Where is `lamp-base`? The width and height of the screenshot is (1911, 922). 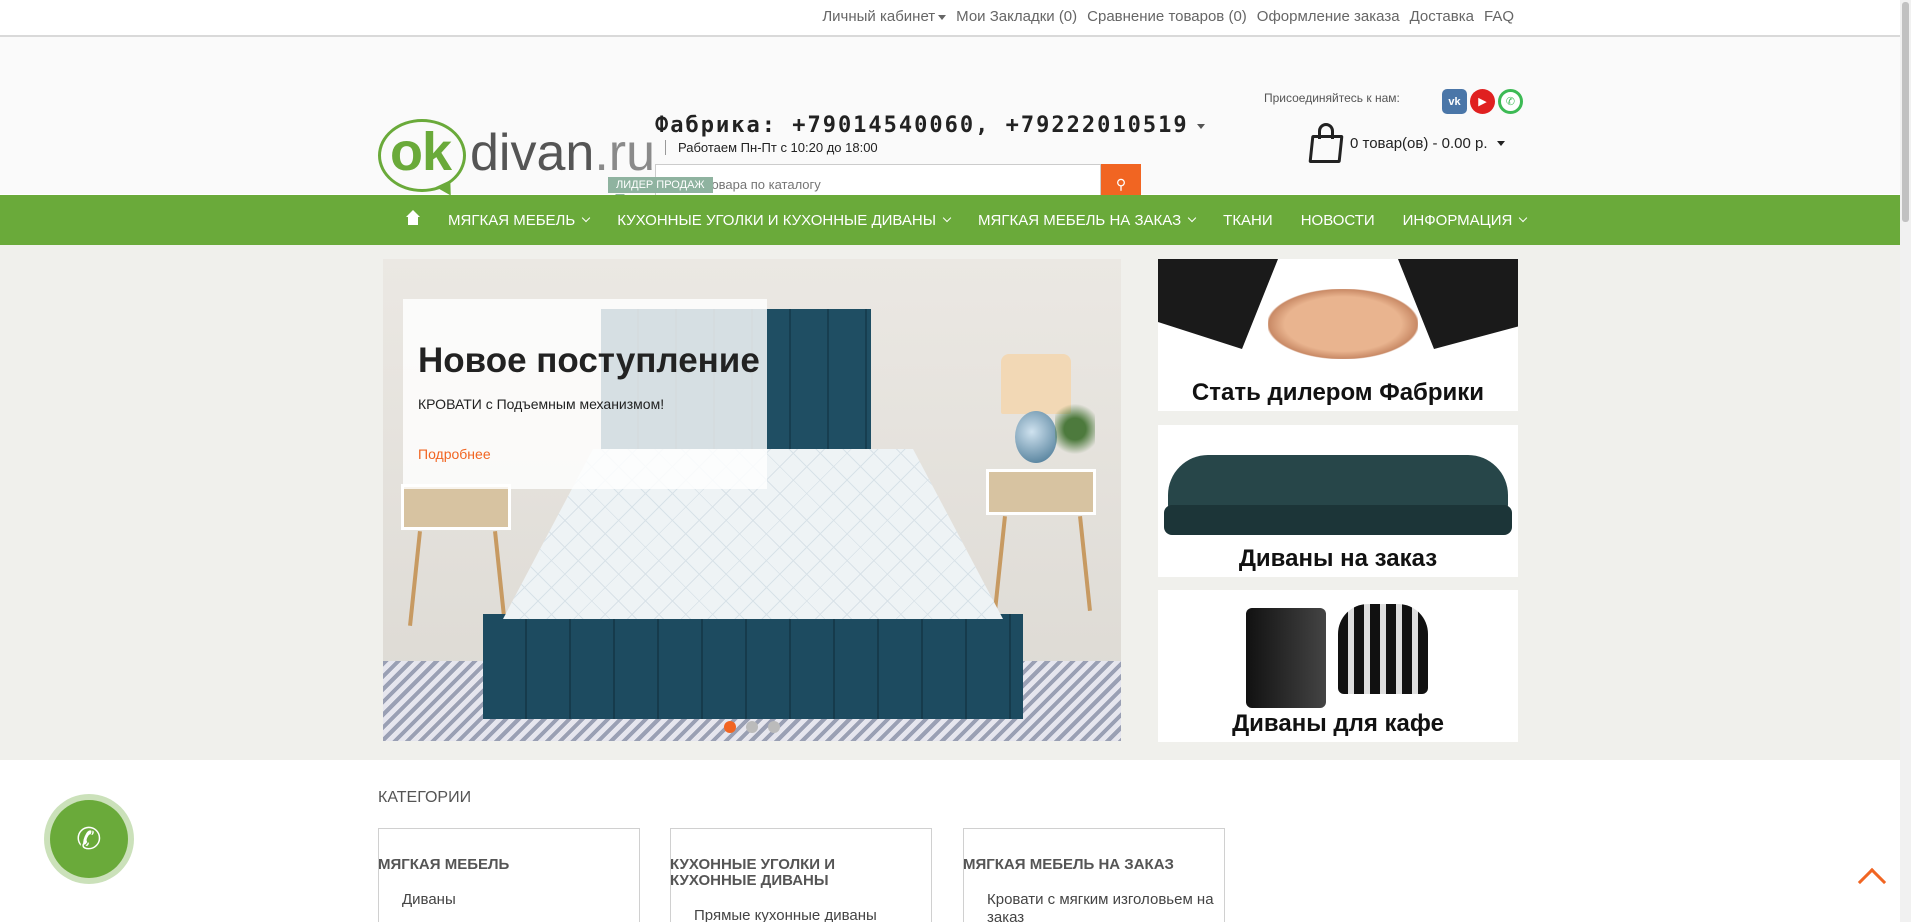
lamp-base is located at coordinates (1036, 437).